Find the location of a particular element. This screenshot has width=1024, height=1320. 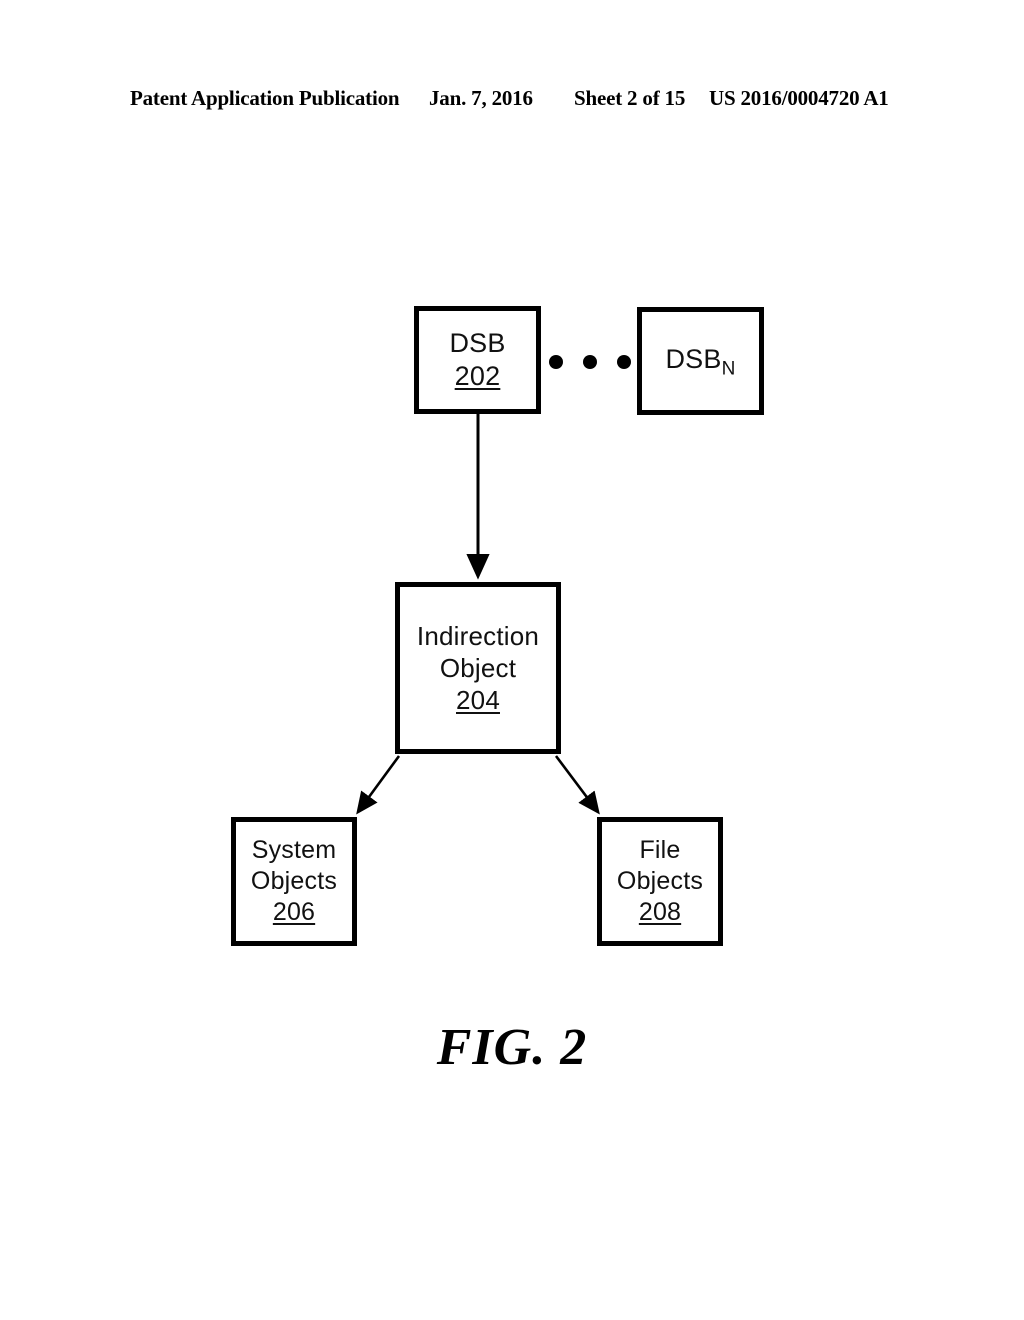

figure-caption: FIG. 2 is located at coordinates (512, 1047).